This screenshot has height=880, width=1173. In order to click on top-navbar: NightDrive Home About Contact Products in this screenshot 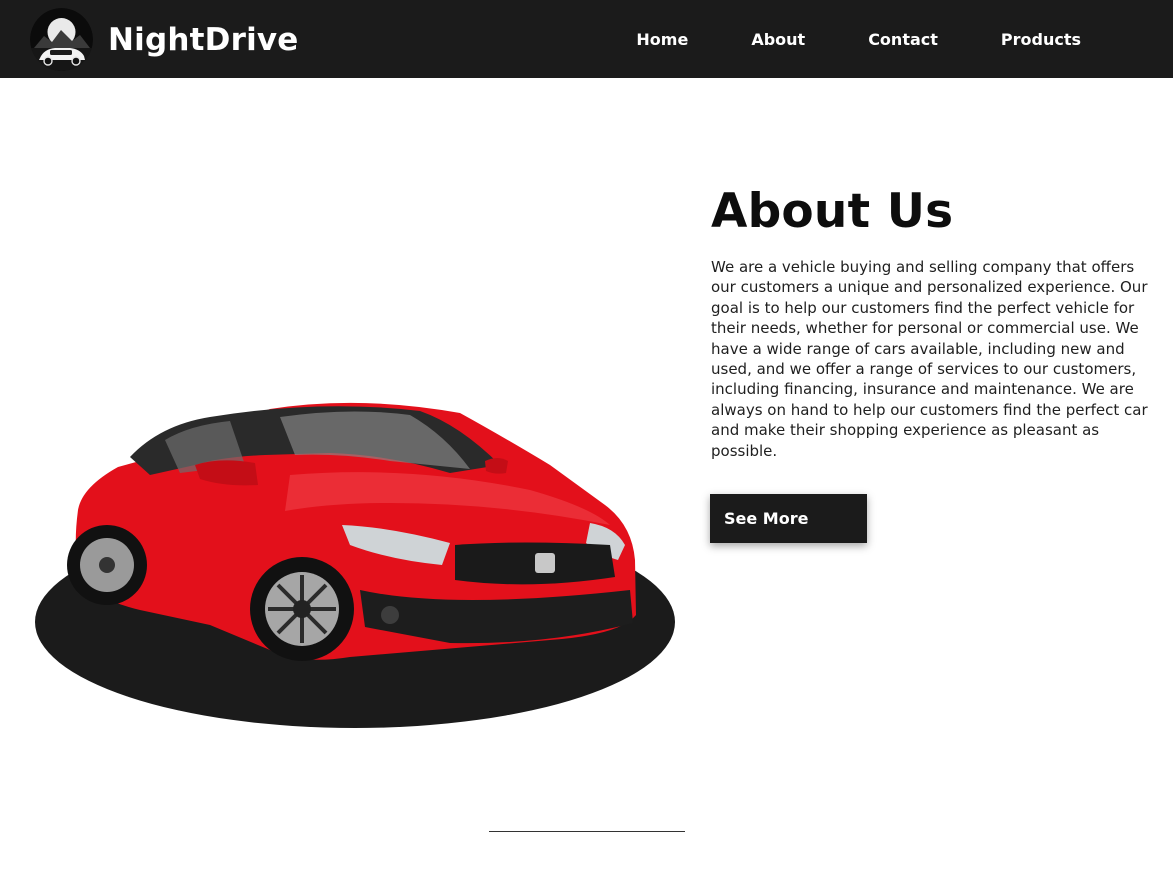, I will do `click(586, 39)`.